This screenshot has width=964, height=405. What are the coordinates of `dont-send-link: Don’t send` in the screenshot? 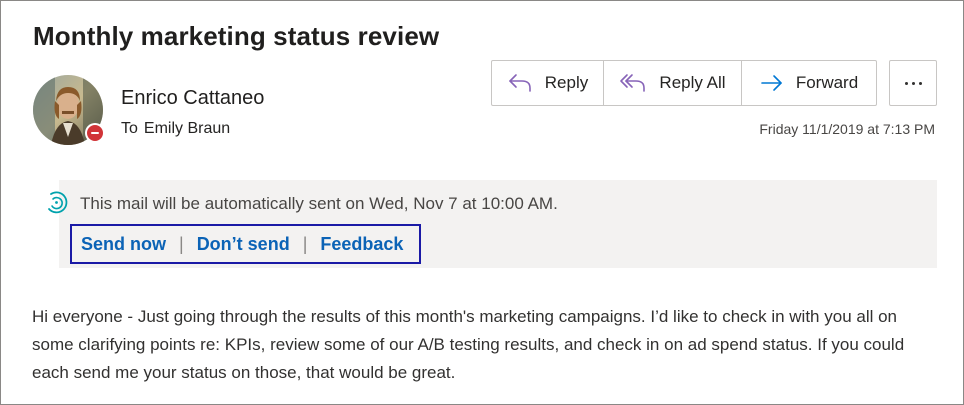 It's located at (243, 244).